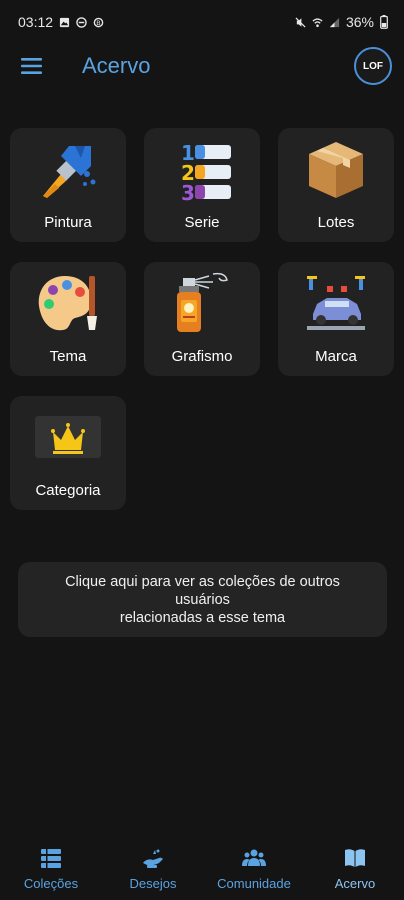  Describe the element at coordinates (355, 858) in the screenshot. I see `book-icon` at that location.